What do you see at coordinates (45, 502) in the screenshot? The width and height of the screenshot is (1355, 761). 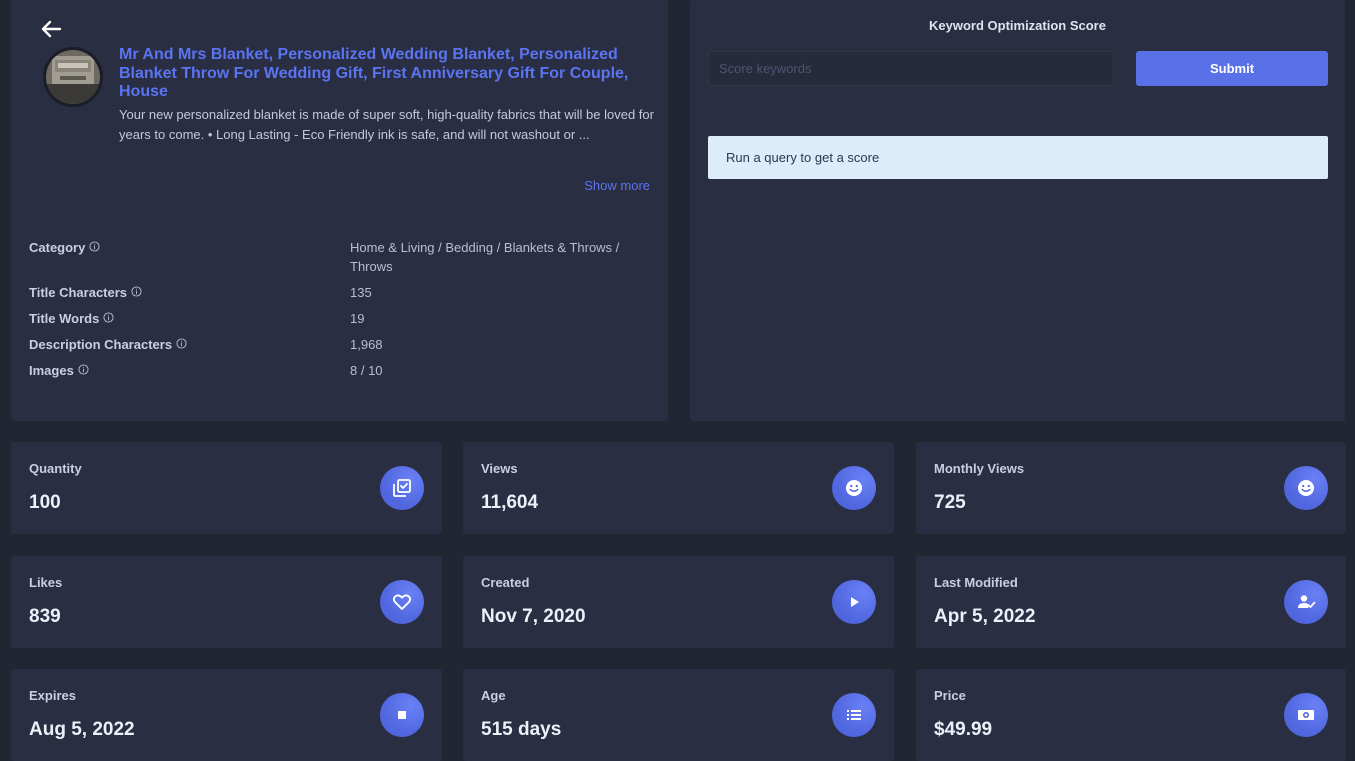 I see `metric-value: 100` at bounding box center [45, 502].